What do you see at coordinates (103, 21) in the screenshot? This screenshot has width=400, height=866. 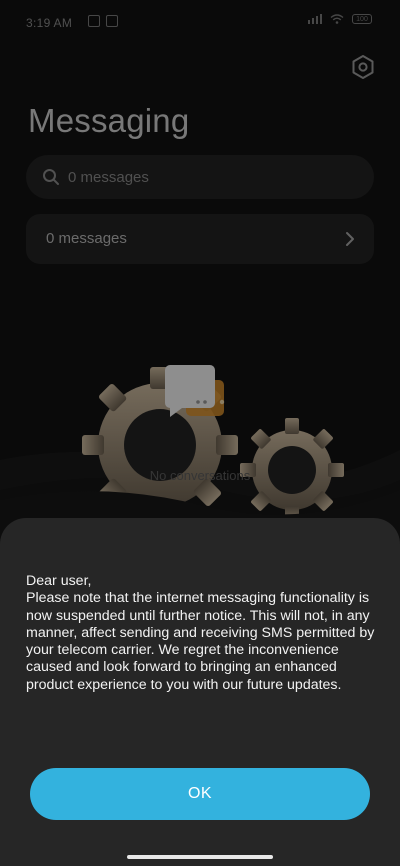 I see `notification-icons` at bounding box center [103, 21].